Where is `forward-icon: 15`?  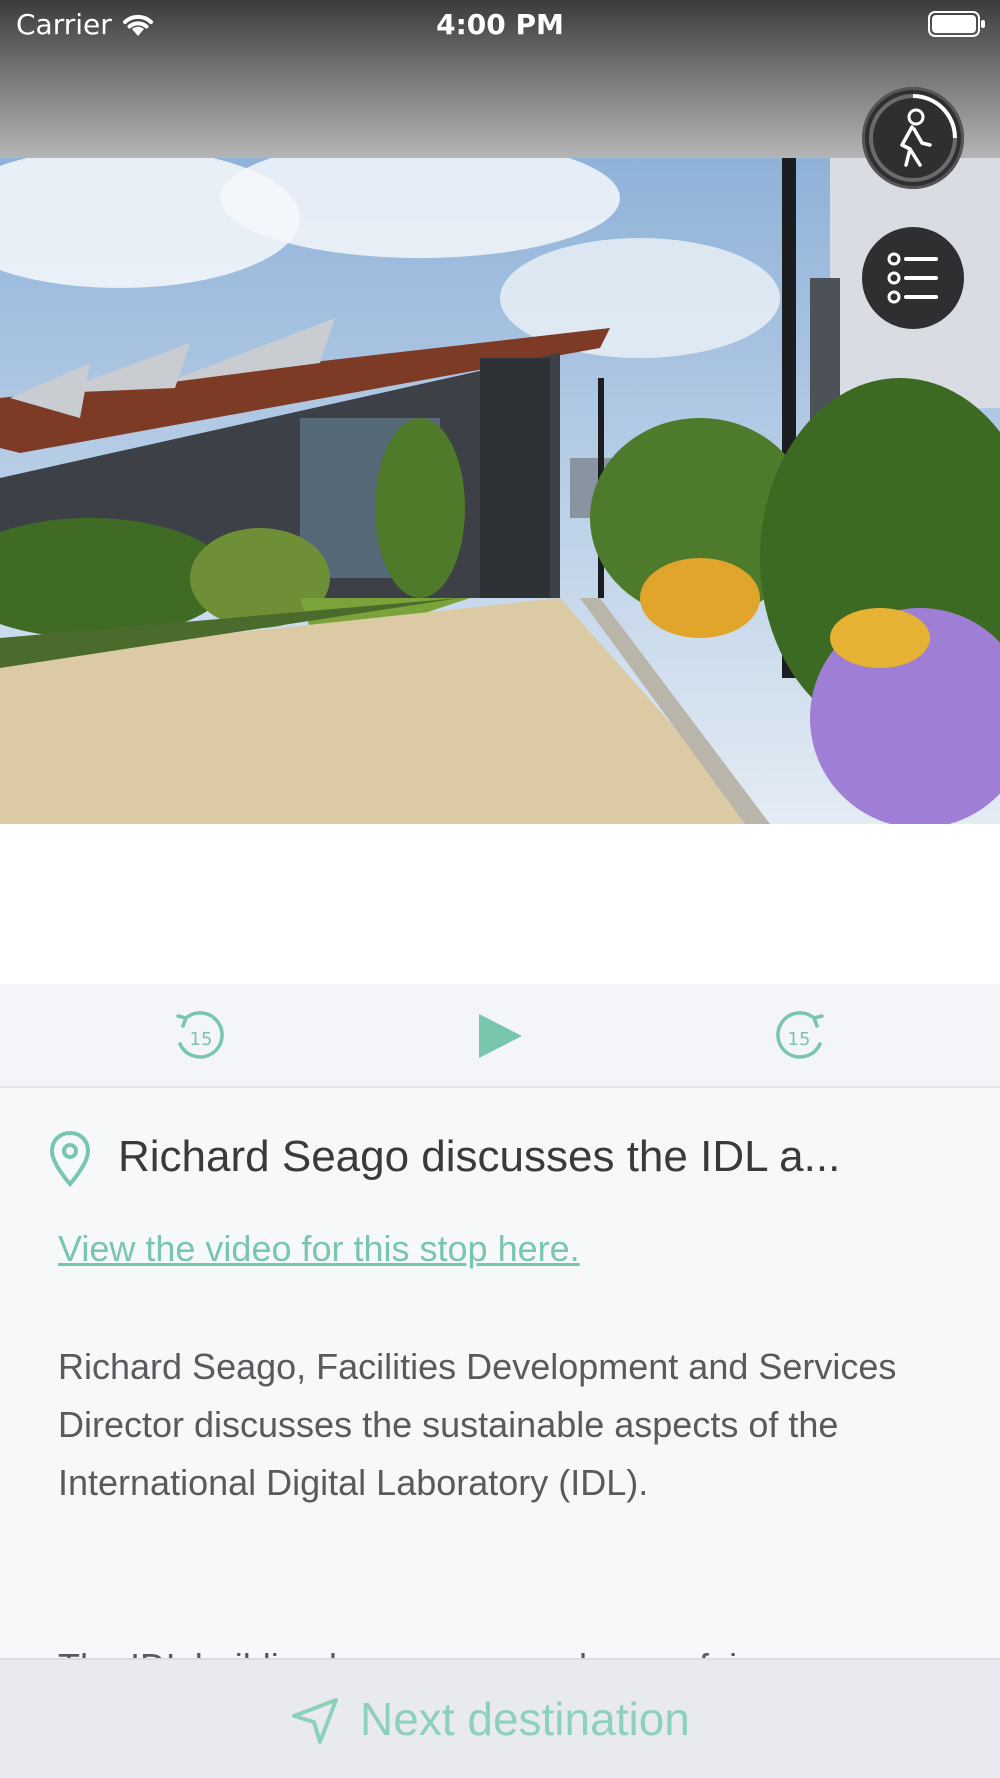 forward-icon: 15 is located at coordinates (800, 1035).